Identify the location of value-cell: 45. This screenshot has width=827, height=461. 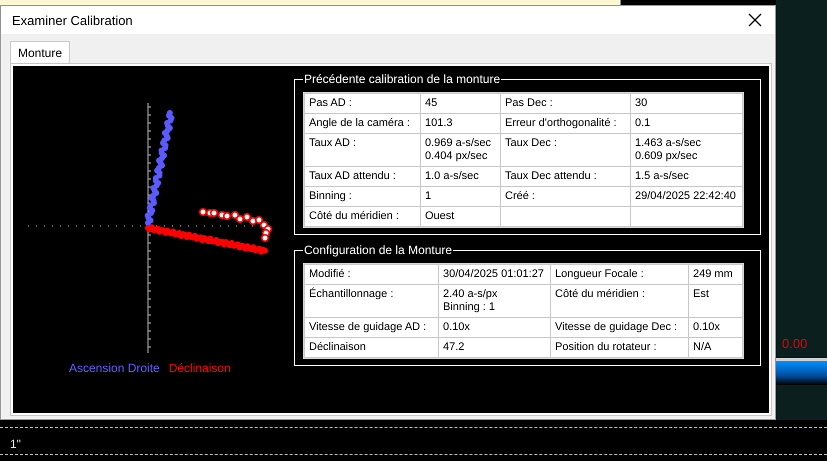
(460, 103).